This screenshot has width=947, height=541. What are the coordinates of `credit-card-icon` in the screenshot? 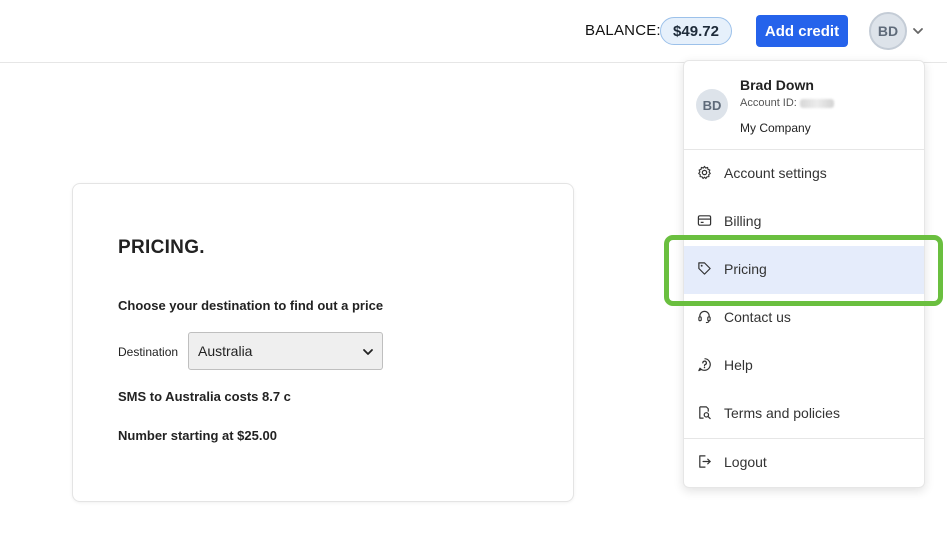 It's located at (704, 220).